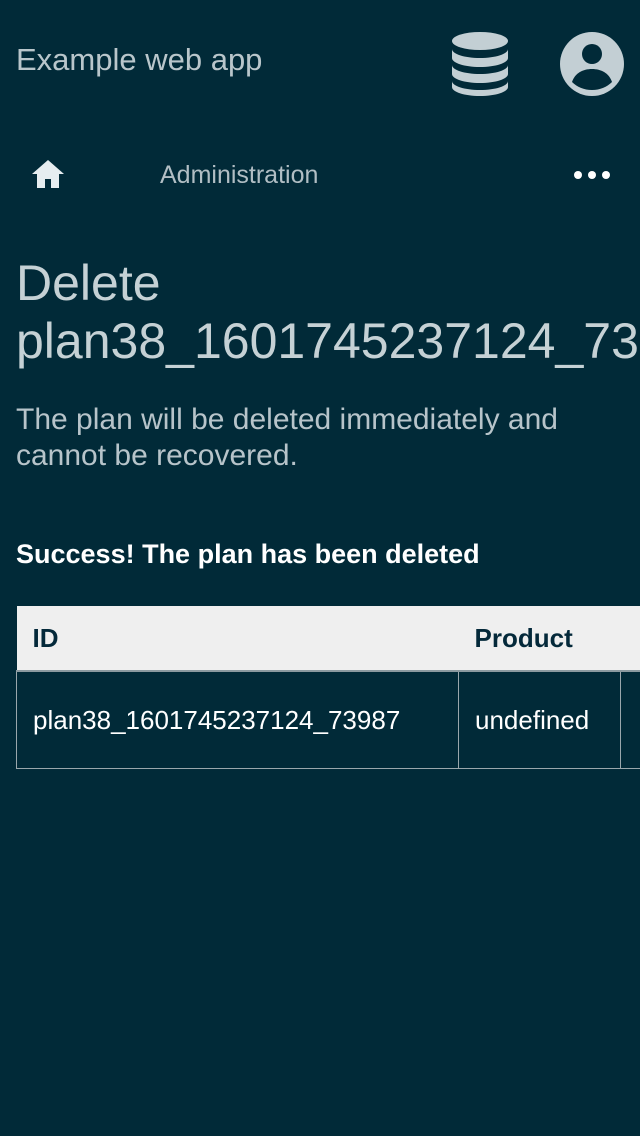 This screenshot has height=1136, width=640. I want to click on page-title: Delete plan38_1601745237124_73987, so click(328, 312).